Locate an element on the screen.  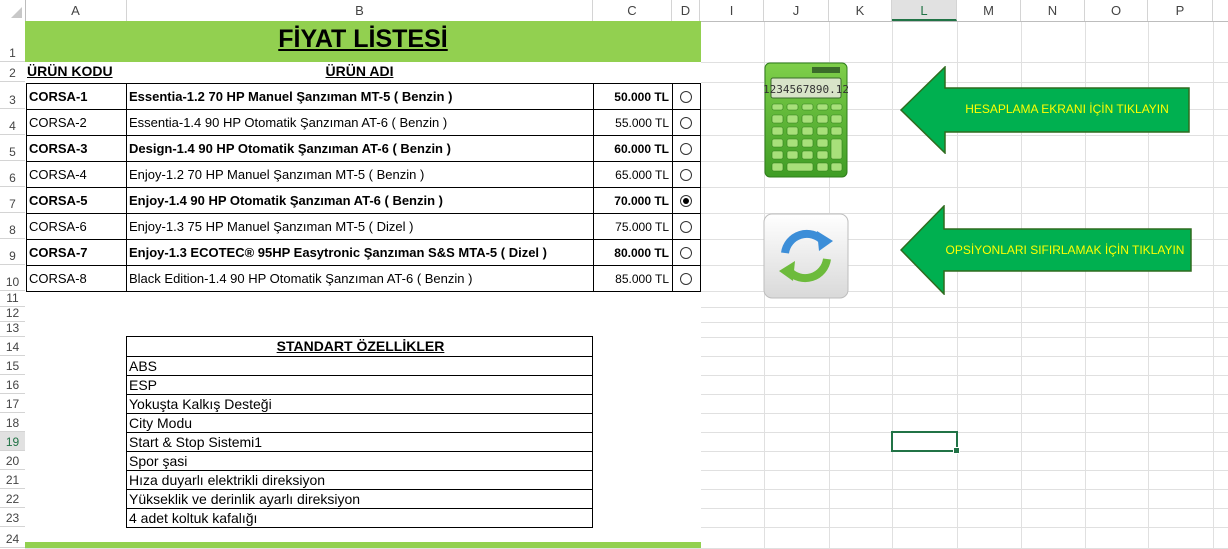
product-price: 85.000 TL is located at coordinates (633, 278).